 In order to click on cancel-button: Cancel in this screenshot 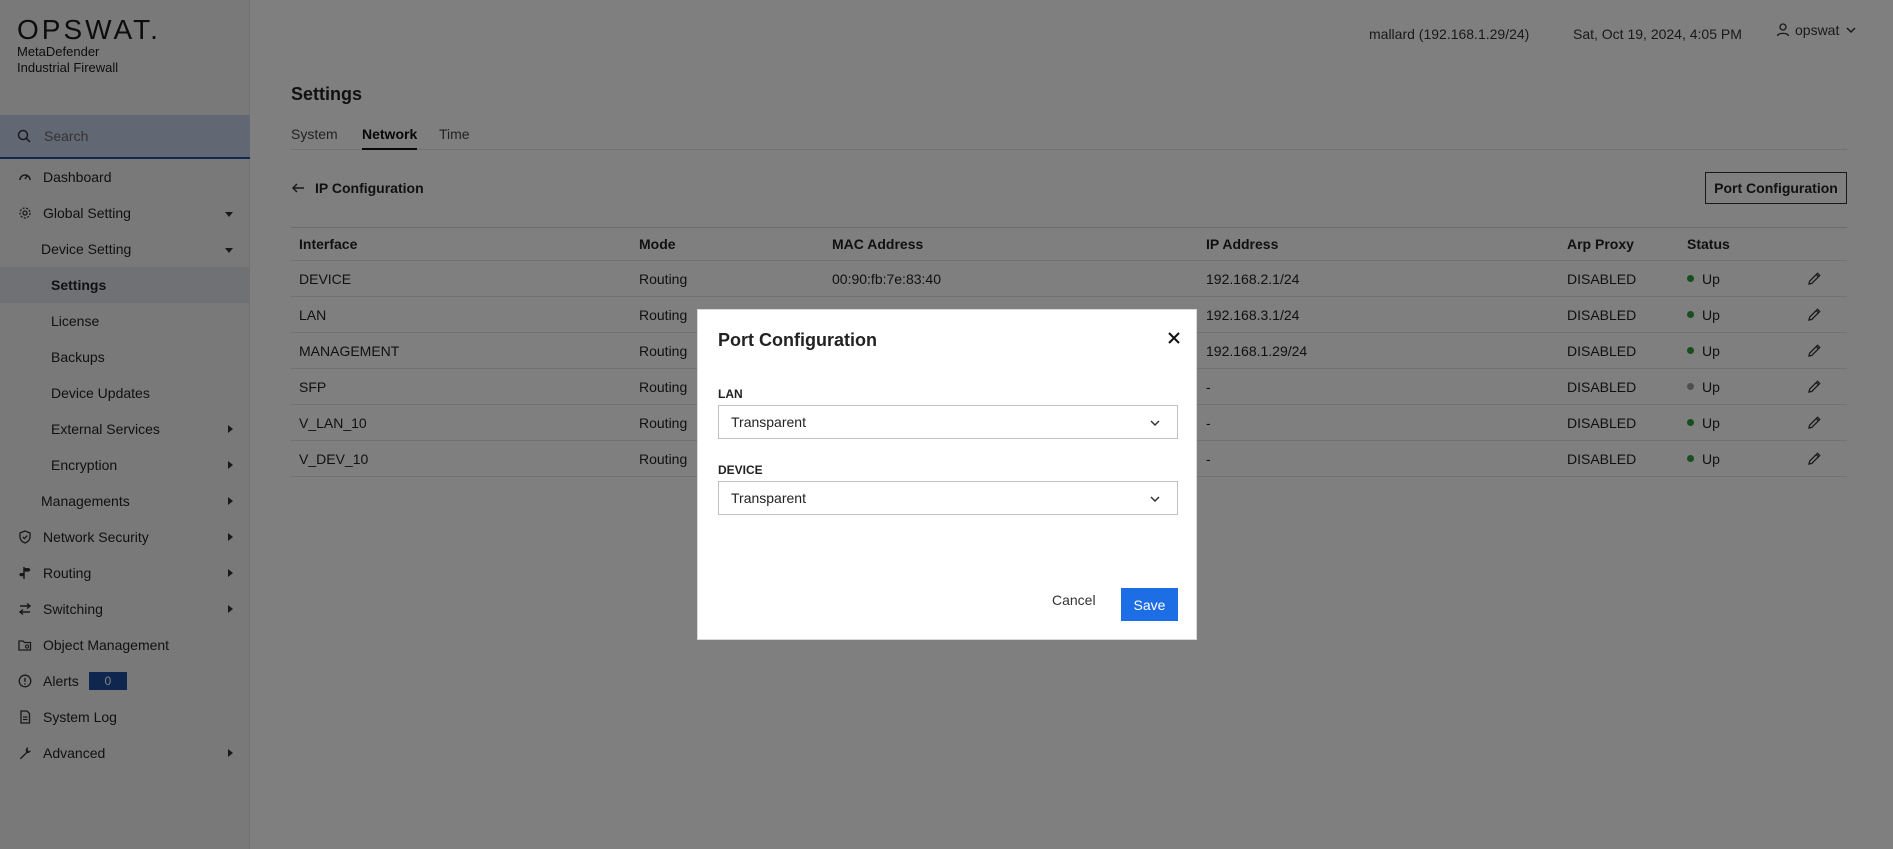, I will do `click(1074, 600)`.